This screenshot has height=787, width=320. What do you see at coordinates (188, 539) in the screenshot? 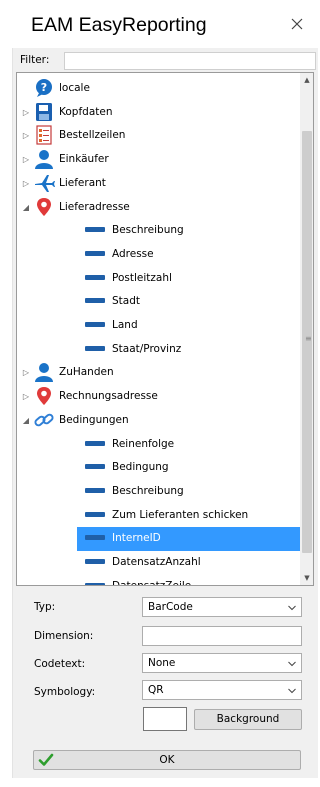
I see `tree-item: InterneID` at bounding box center [188, 539].